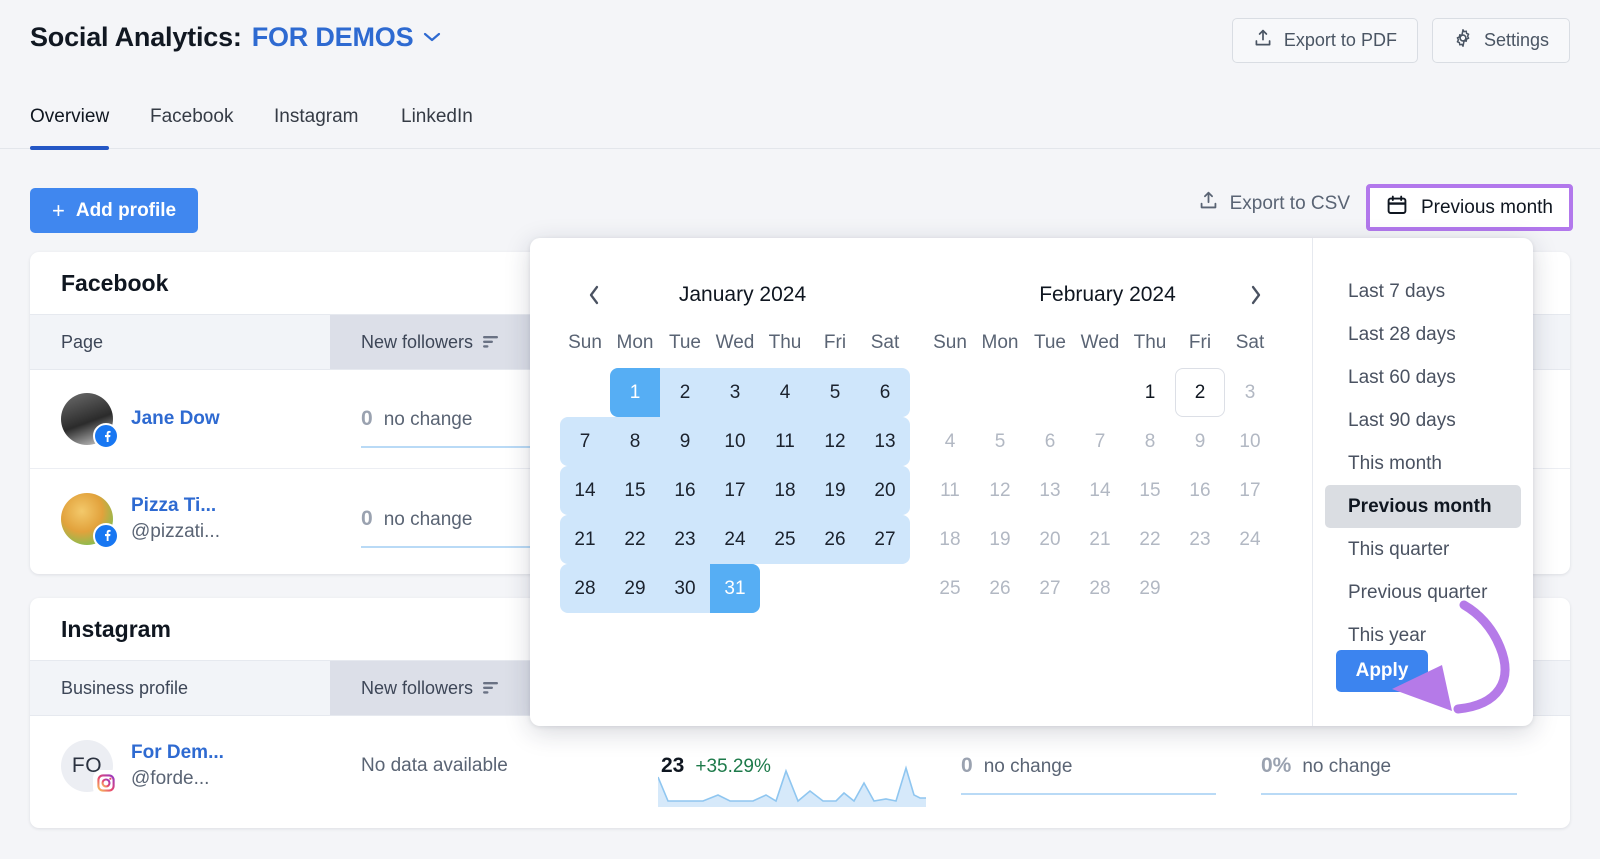  I want to click on tab-overview: Overview, so click(70, 127).